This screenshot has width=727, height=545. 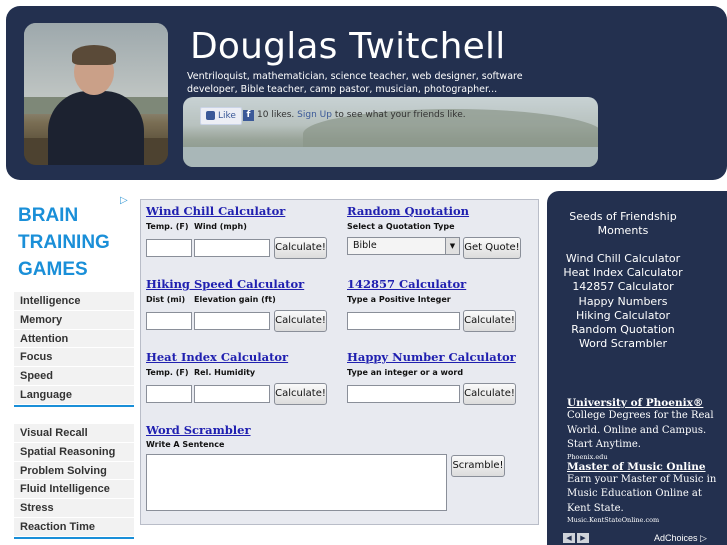 What do you see at coordinates (167, 372) in the screenshot?
I see `heat-index-temp-label: Temp. (F)` at bounding box center [167, 372].